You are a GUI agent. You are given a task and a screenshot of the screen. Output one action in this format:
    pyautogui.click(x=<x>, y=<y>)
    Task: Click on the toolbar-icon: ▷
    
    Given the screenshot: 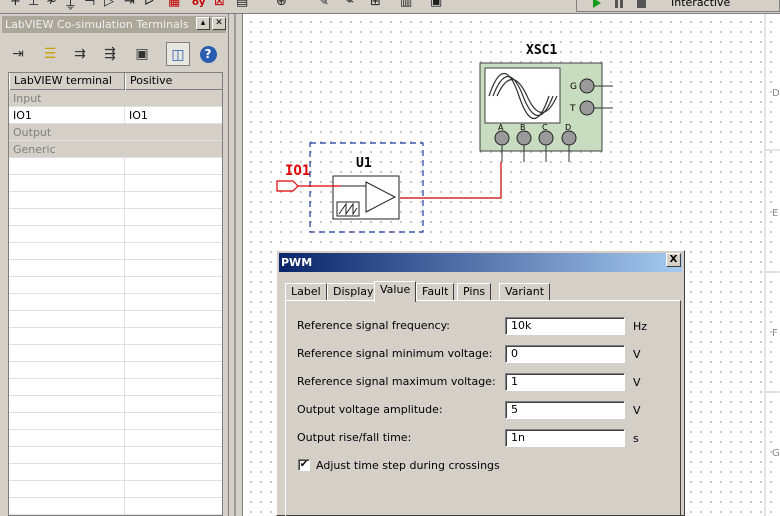 What is the action you would take?
    pyautogui.click(x=109, y=4)
    